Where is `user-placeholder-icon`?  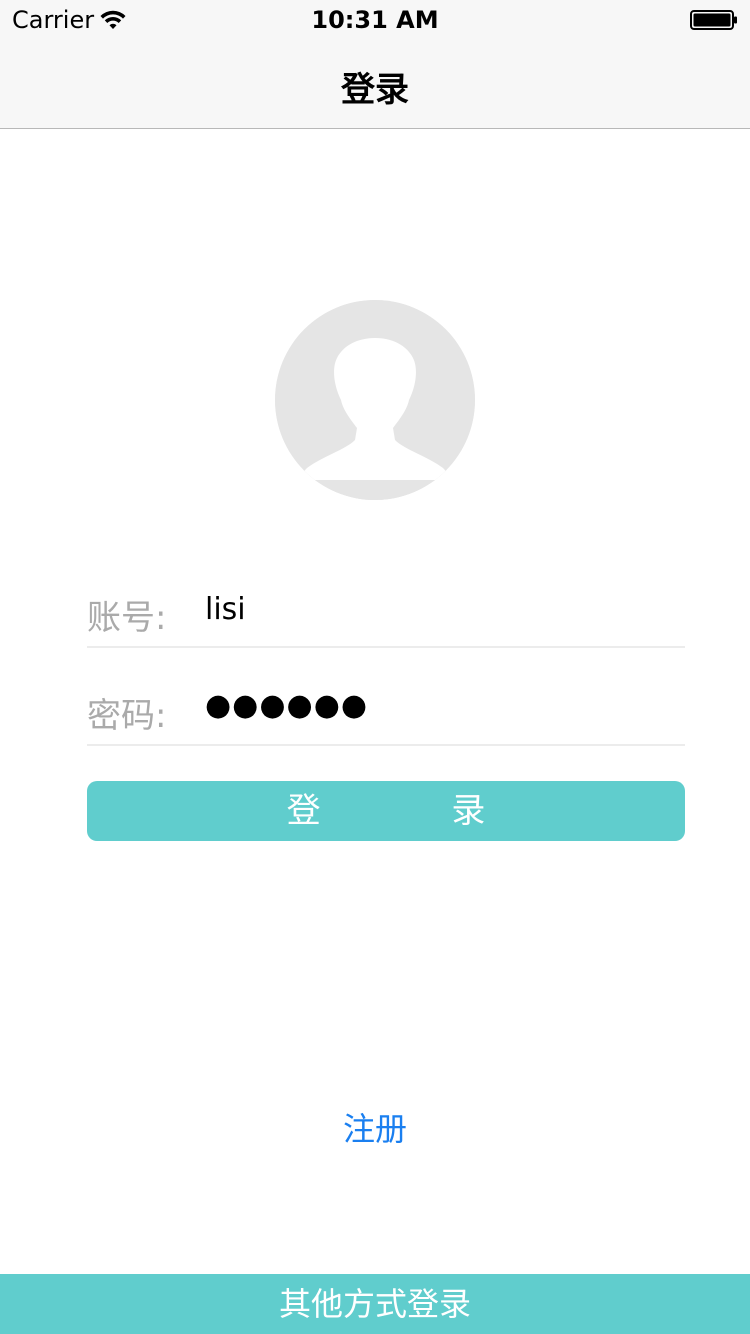
user-placeholder-icon is located at coordinates (375, 400).